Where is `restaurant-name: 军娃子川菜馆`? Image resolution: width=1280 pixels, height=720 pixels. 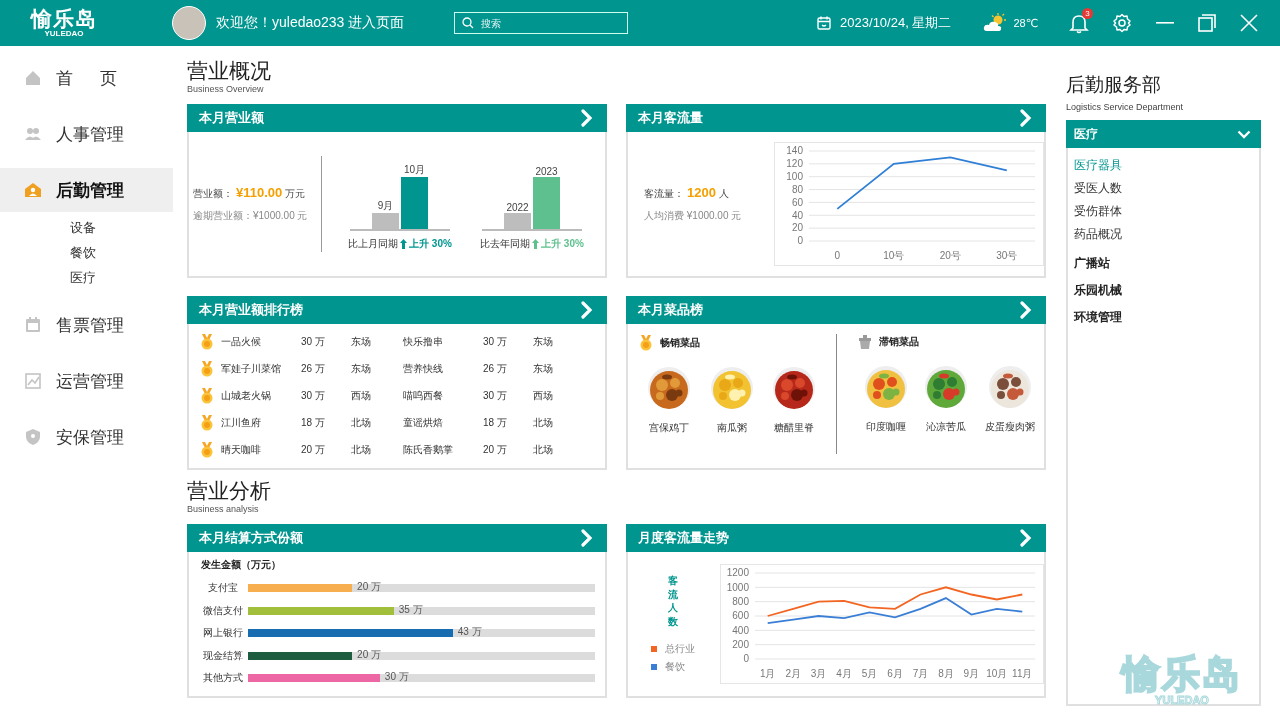
restaurant-name: 军娃子川菜馆 is located at coordinates (251, 368).